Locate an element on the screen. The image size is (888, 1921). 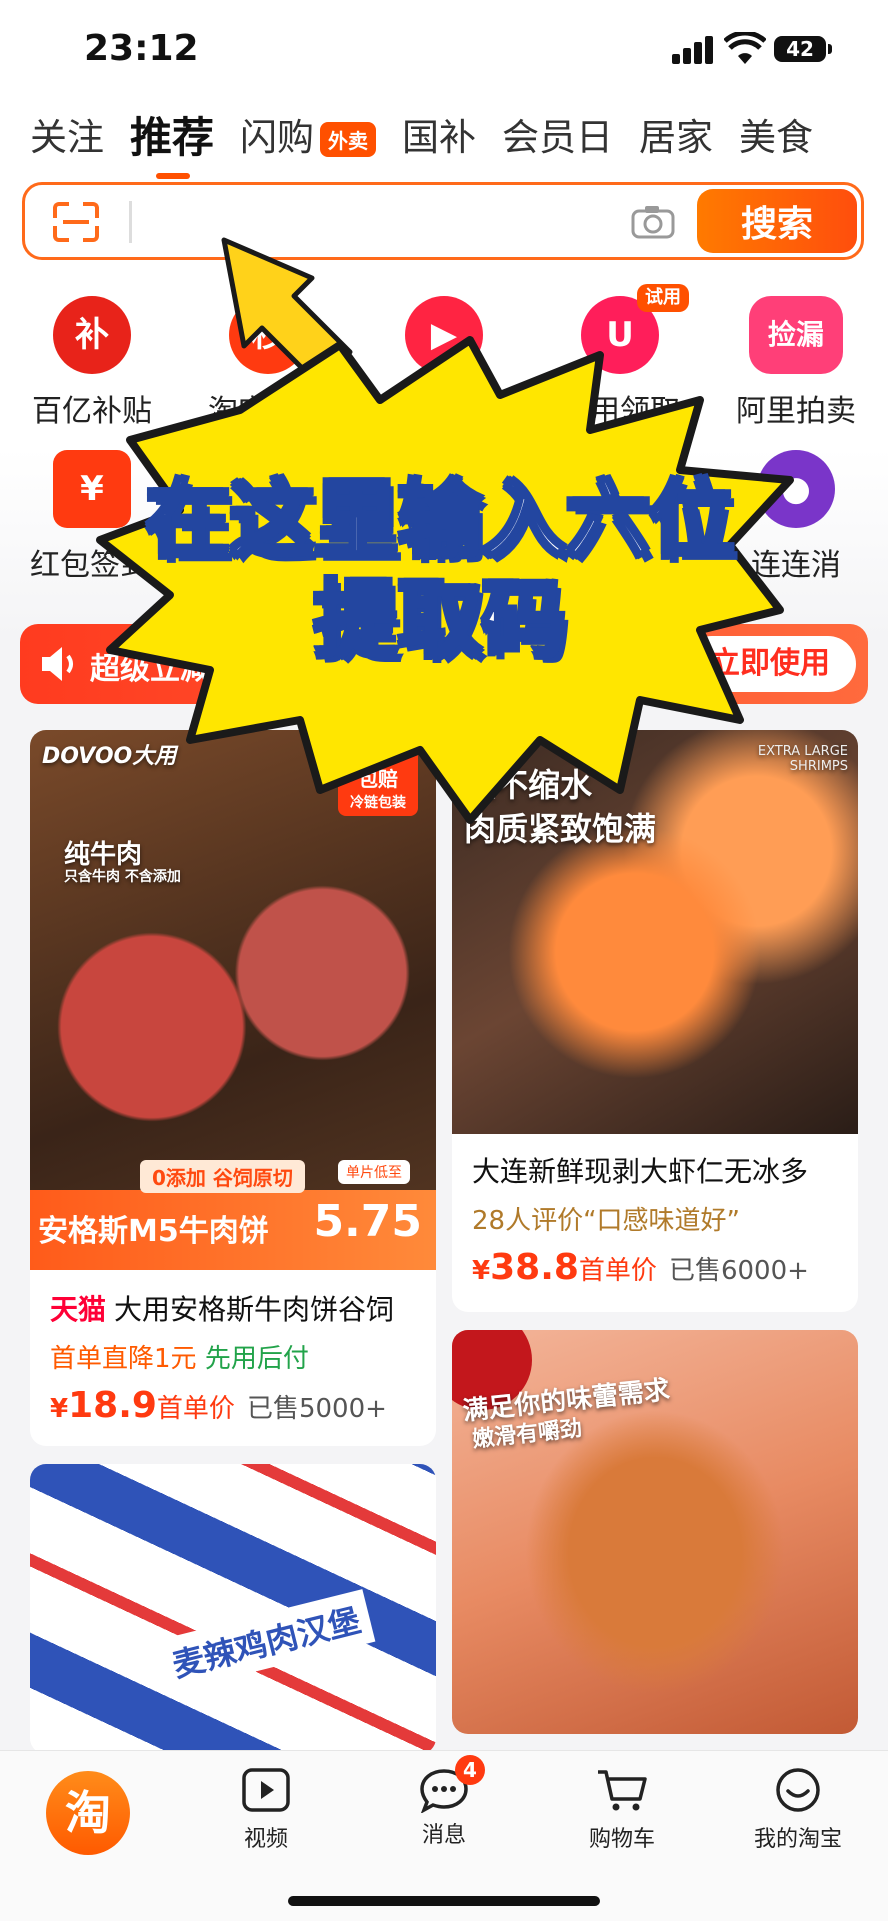
shortcut-label: 百亿补贴 is located at coordinates (92, 411).